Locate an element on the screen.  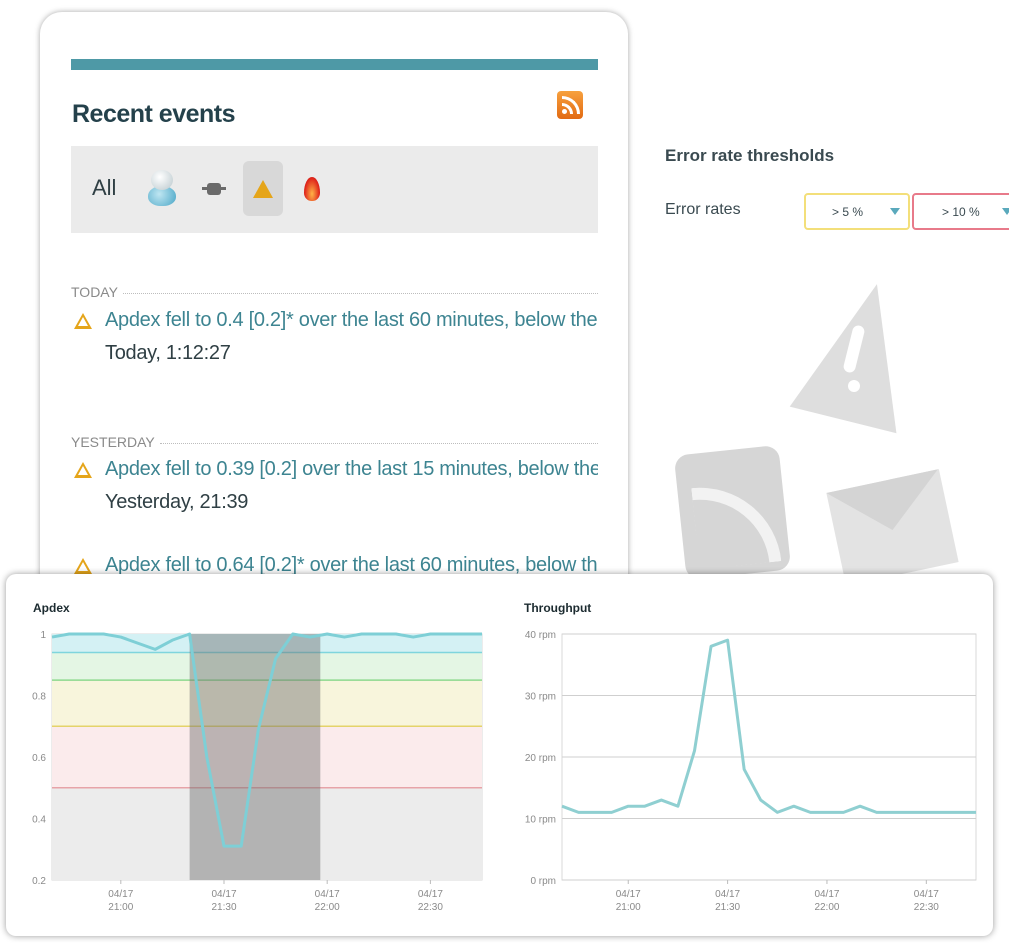
day-header-label: YESTERDAY is located at coordinates (113, 442).